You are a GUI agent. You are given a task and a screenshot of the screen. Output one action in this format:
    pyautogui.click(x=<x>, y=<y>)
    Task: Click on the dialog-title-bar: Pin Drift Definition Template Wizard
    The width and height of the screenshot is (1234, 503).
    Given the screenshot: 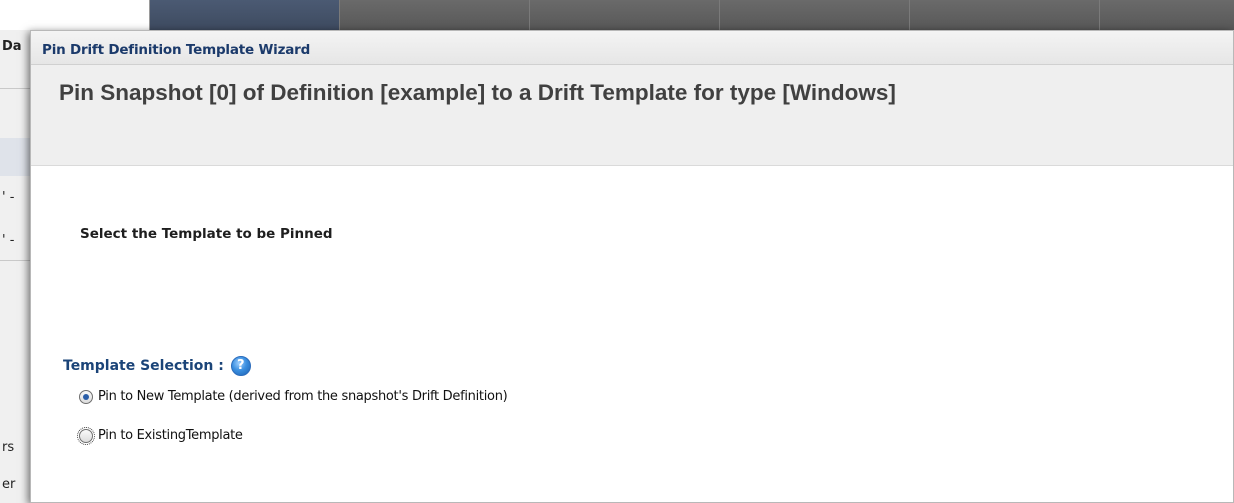 What is the action you would take?
    pyautogui.click(x=632, y=48)
    